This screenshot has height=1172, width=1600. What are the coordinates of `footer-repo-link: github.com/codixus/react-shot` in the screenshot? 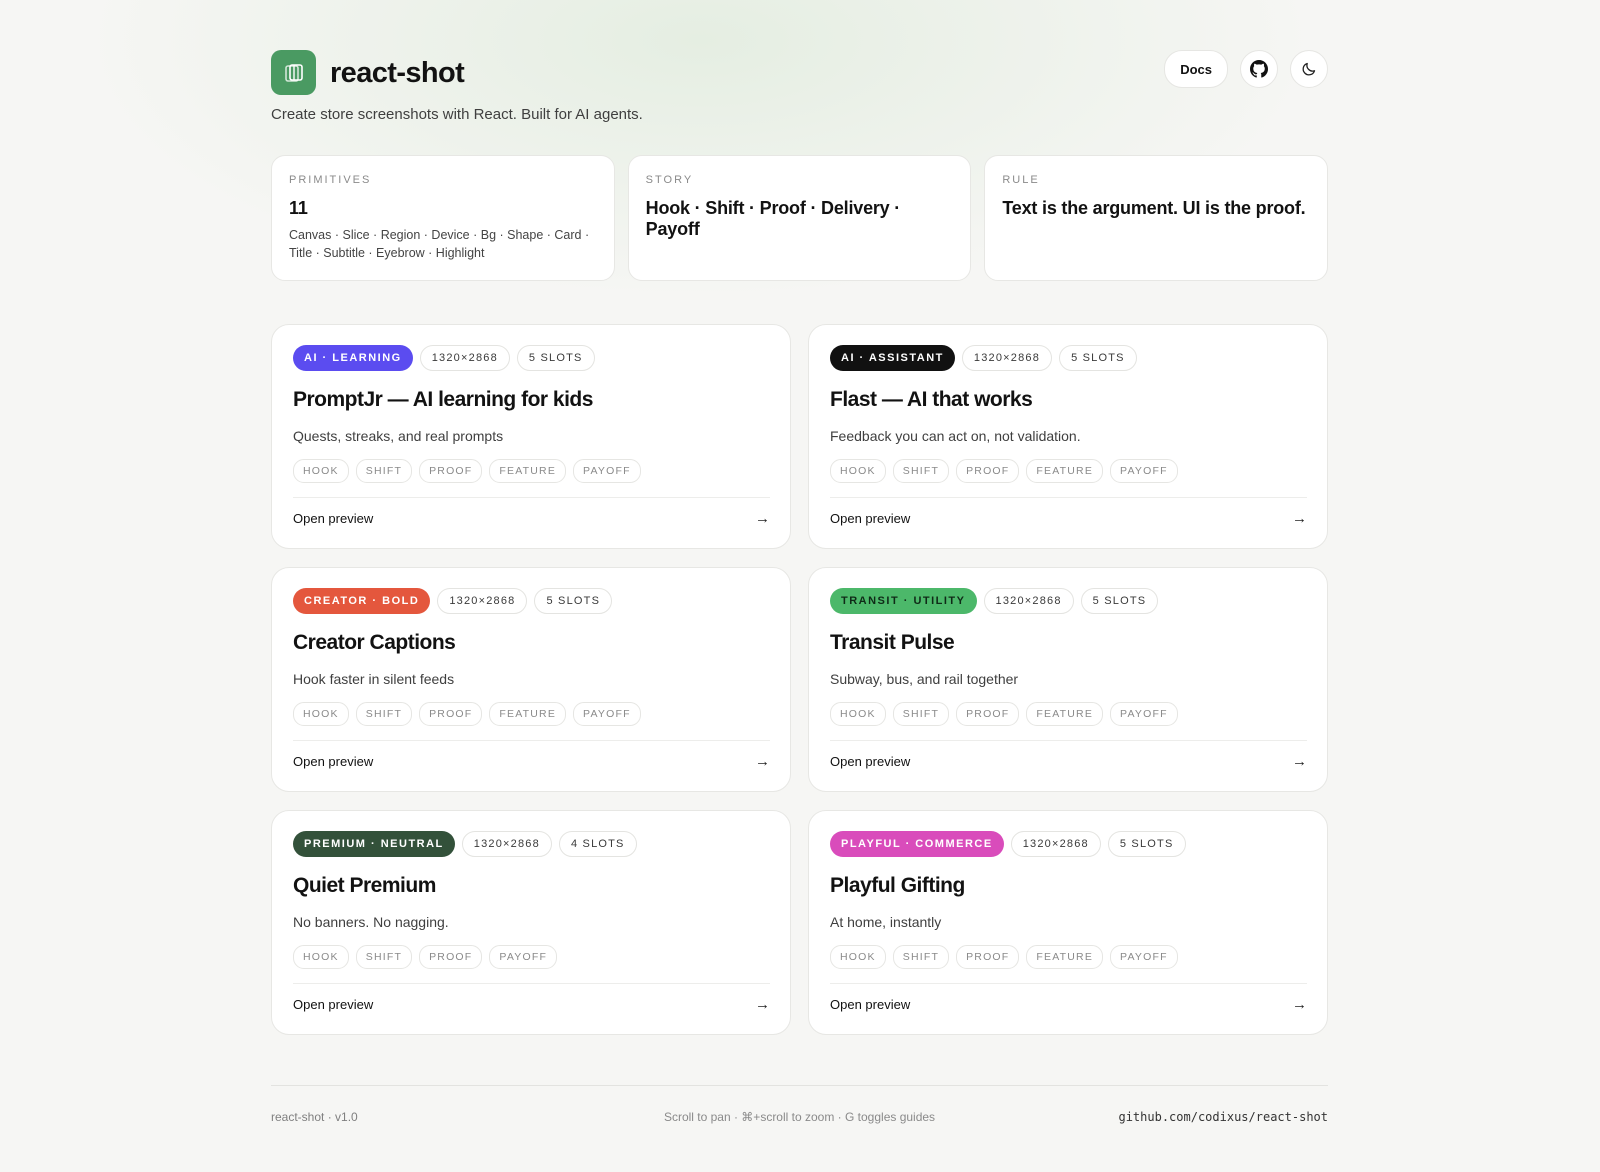 It's located at (1223, 1117).